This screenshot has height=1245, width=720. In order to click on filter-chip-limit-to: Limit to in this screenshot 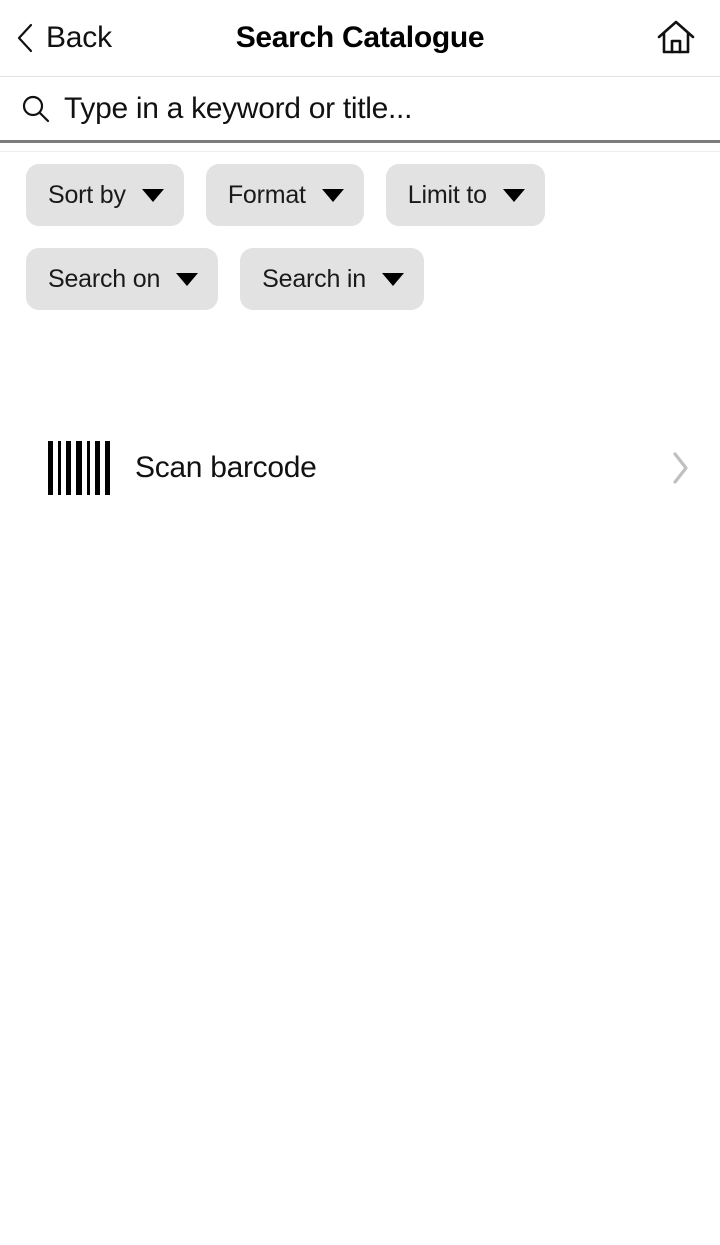, I will do `click(465, 195)`.